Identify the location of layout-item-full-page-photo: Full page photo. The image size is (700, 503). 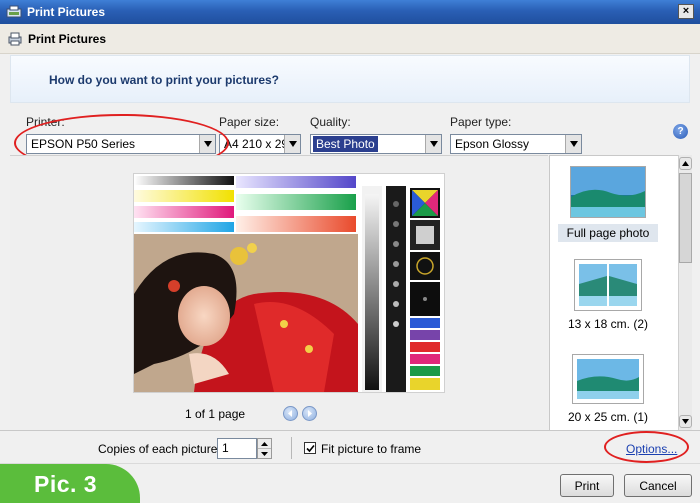
(608, 204).